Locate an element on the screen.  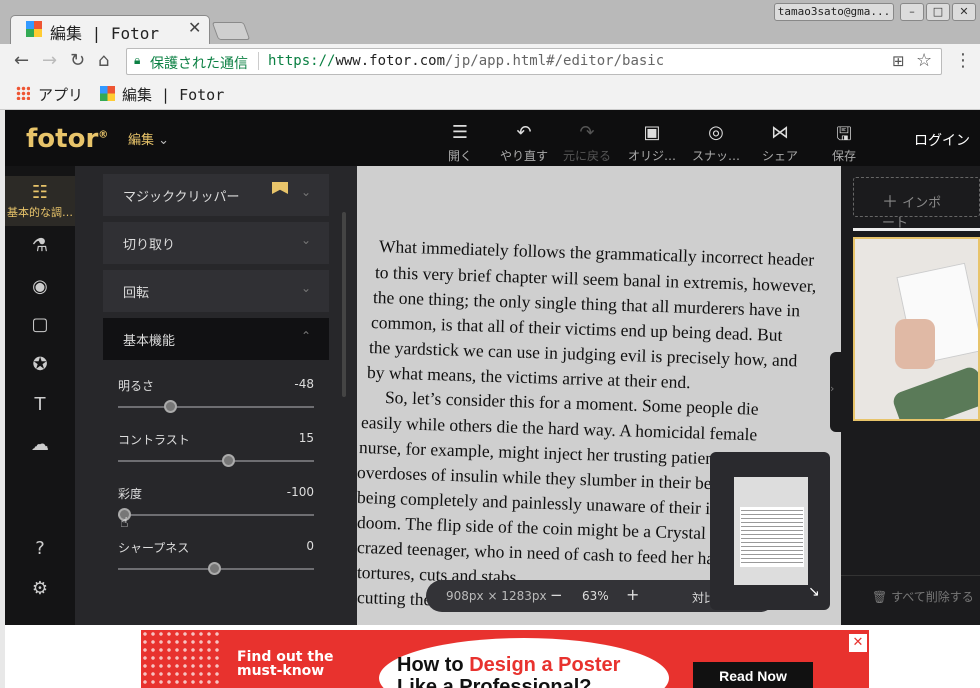
menu-dots-icon: ⋮ is located at coordinates (963, 60).